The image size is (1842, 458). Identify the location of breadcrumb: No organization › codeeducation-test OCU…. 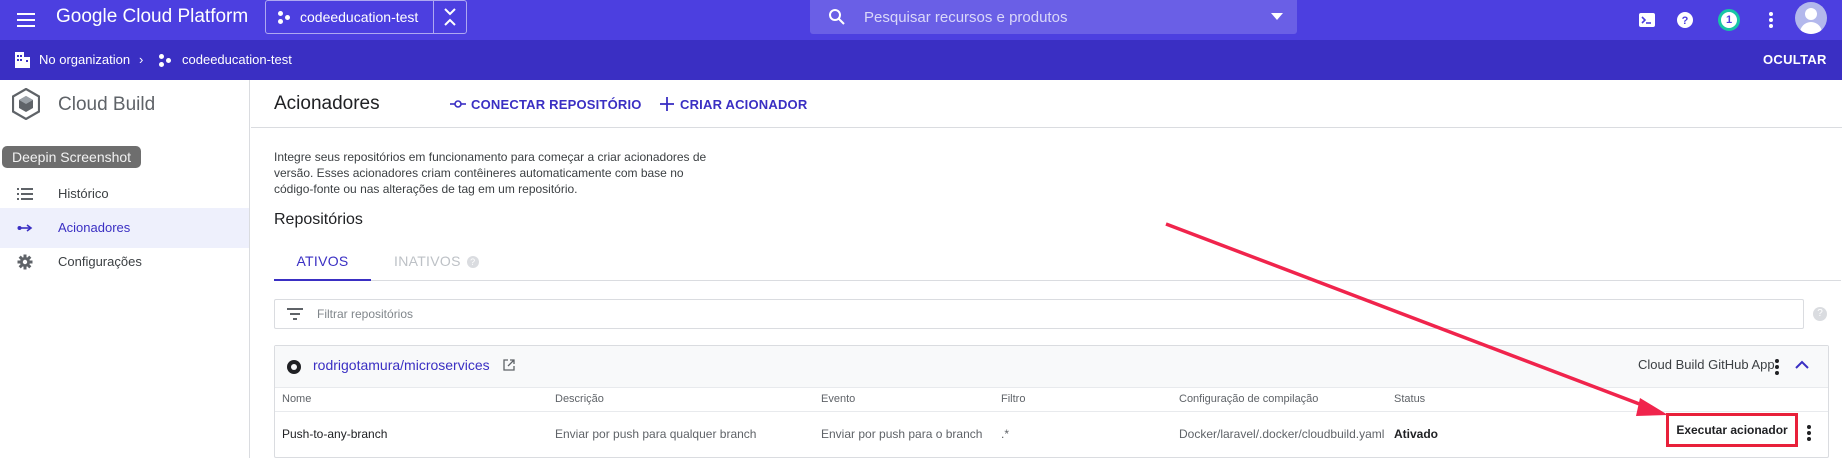
(921, 60).